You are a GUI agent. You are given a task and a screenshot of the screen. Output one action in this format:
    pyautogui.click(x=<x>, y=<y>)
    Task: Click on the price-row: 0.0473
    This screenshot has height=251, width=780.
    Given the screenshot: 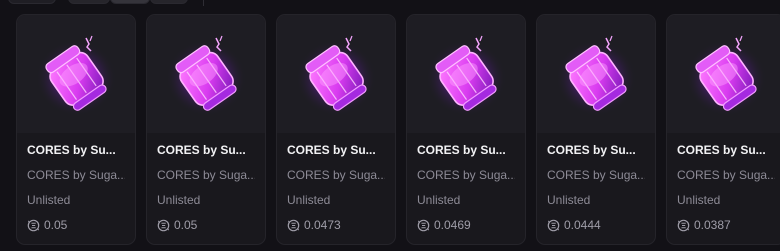 What is the action you would take?
    pyautogui.click(x=336, y=225)
    